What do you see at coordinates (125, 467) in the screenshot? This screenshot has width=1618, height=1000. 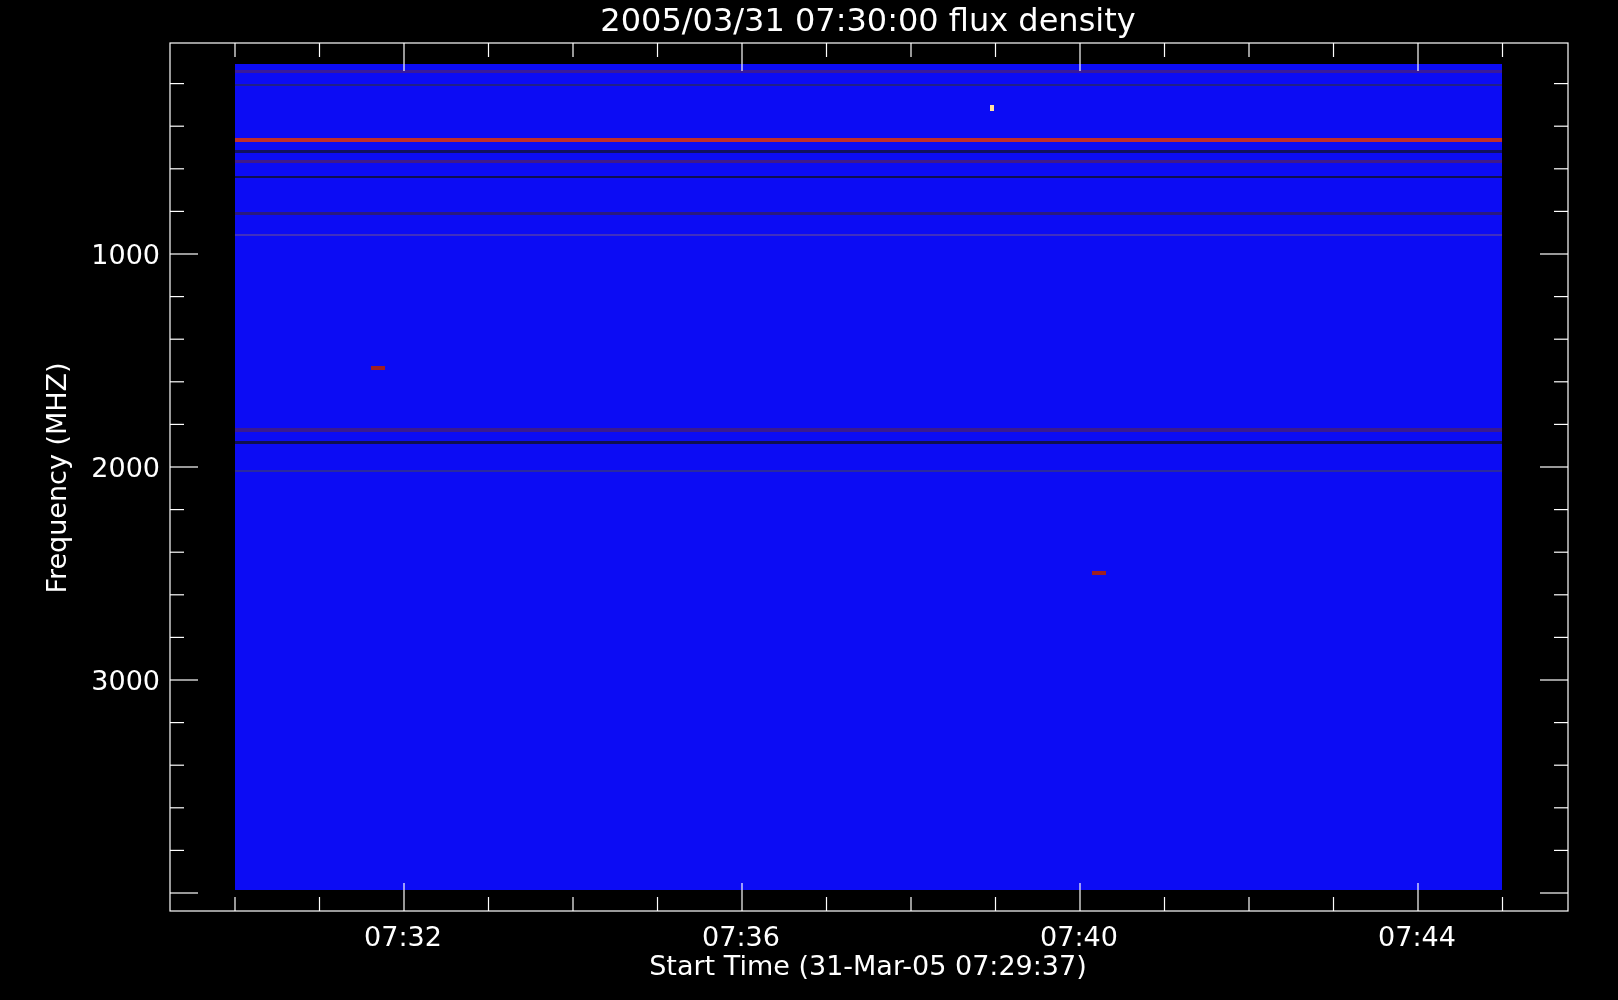 I see `y-tick-label: 2000` at bounding box center [125, 467].